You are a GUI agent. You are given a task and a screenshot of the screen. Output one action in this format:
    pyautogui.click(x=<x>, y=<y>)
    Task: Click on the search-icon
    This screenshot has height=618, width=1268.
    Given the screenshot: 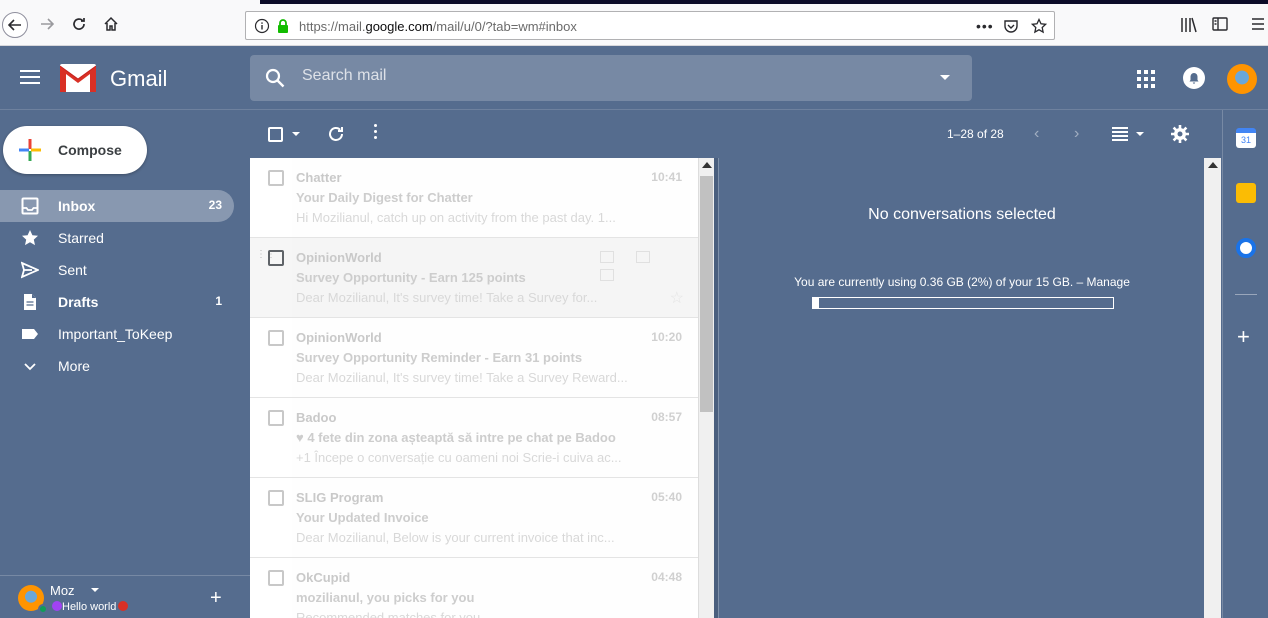 What is the action you would take?
    pyautogui.click(x=275, y=78)
    